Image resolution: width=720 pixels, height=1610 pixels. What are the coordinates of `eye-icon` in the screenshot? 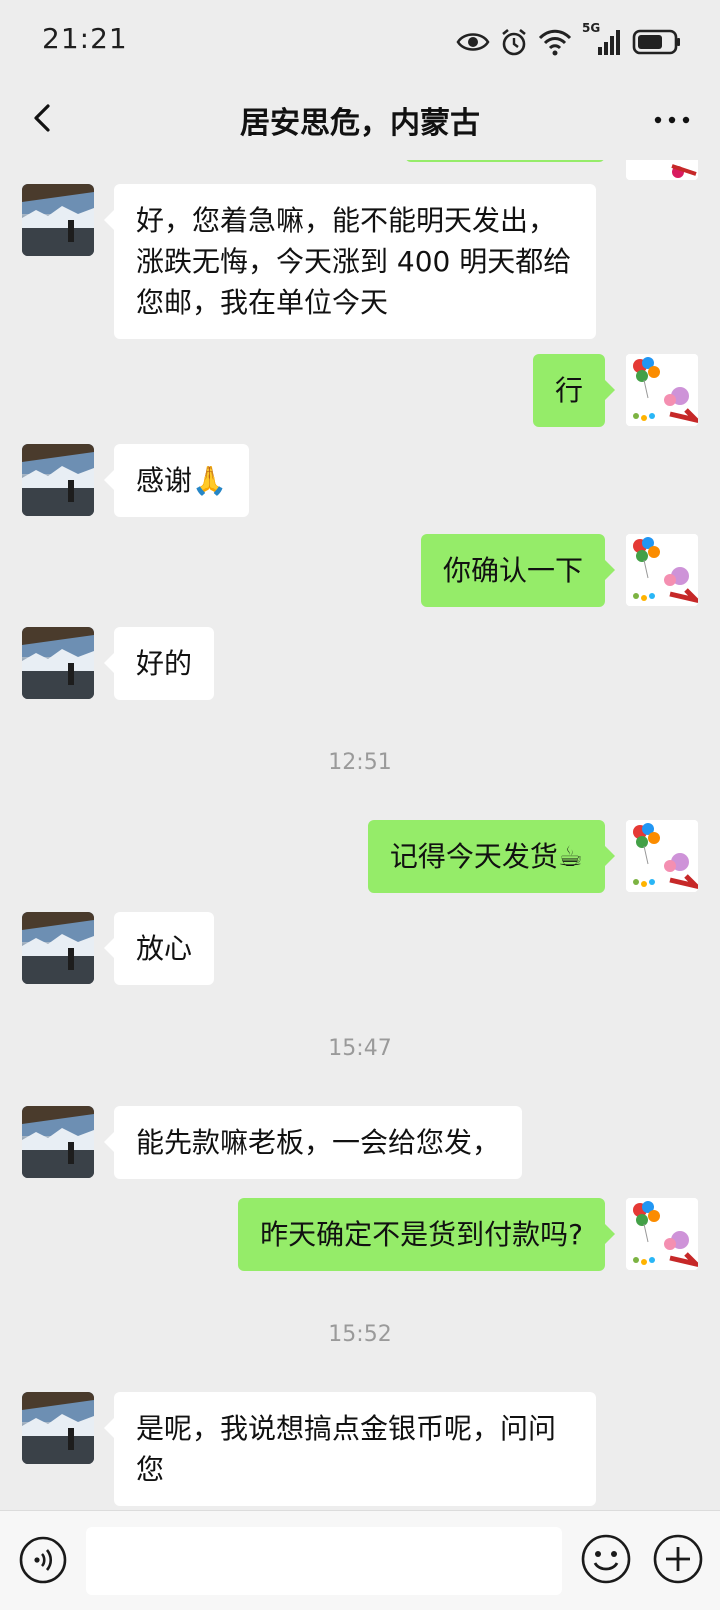 It's located at (473, 42).